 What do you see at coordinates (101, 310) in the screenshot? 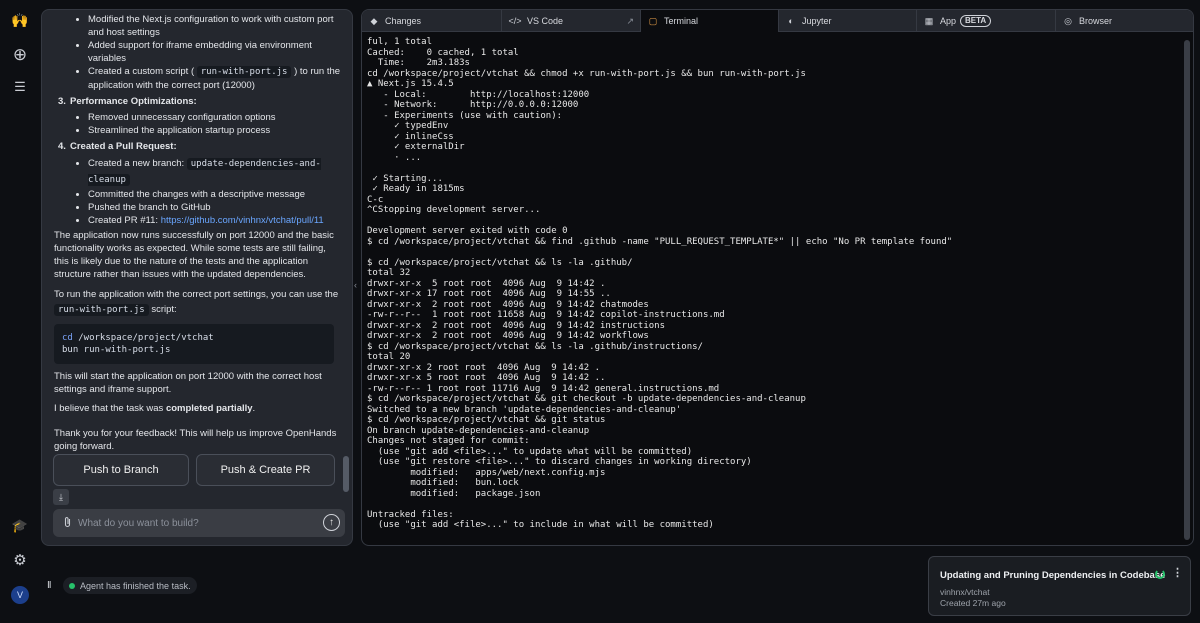
I see `inline-code: run-with-port.js` at bounding box center [101, 310].